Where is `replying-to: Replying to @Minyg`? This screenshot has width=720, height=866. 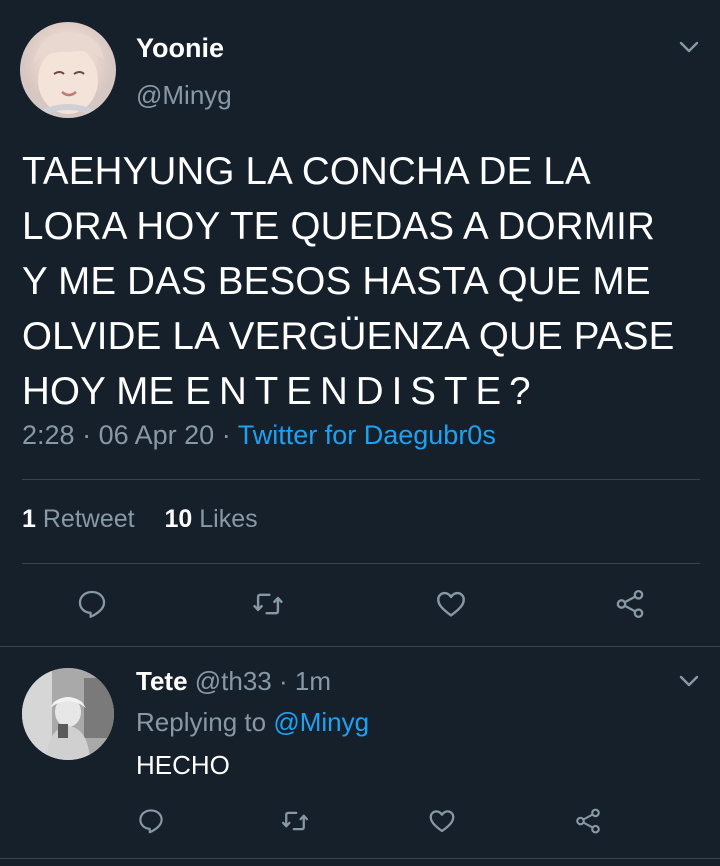
replying-to: Replying to @Minyg is located at coordinates (252, 722).